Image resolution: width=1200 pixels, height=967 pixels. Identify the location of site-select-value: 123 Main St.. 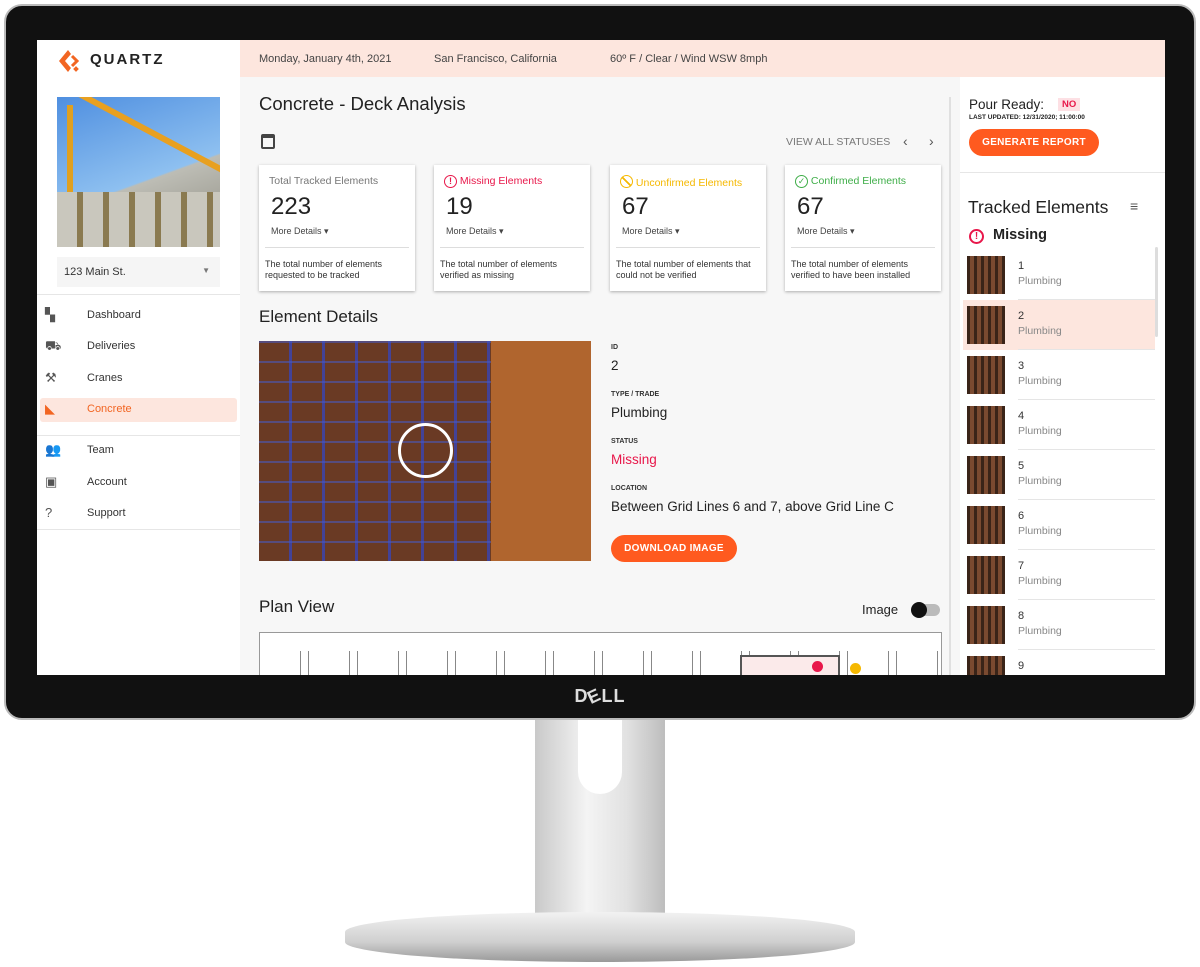
(95, 272).